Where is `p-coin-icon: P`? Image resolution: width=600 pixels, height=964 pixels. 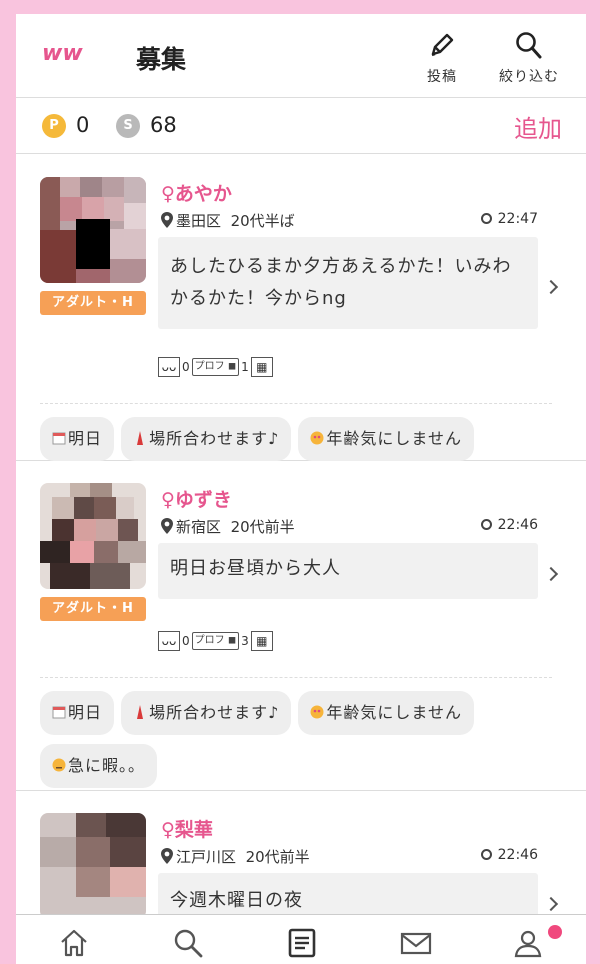
p-coin-icon: P is located at coordinates (54, 126).